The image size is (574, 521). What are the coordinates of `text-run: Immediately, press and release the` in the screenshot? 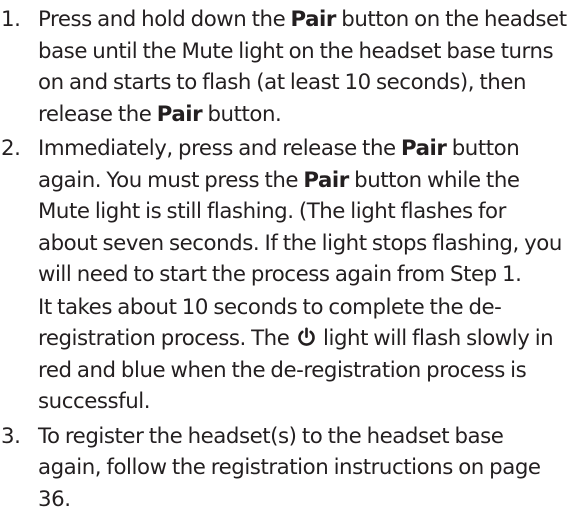 It's located at (219, 148).